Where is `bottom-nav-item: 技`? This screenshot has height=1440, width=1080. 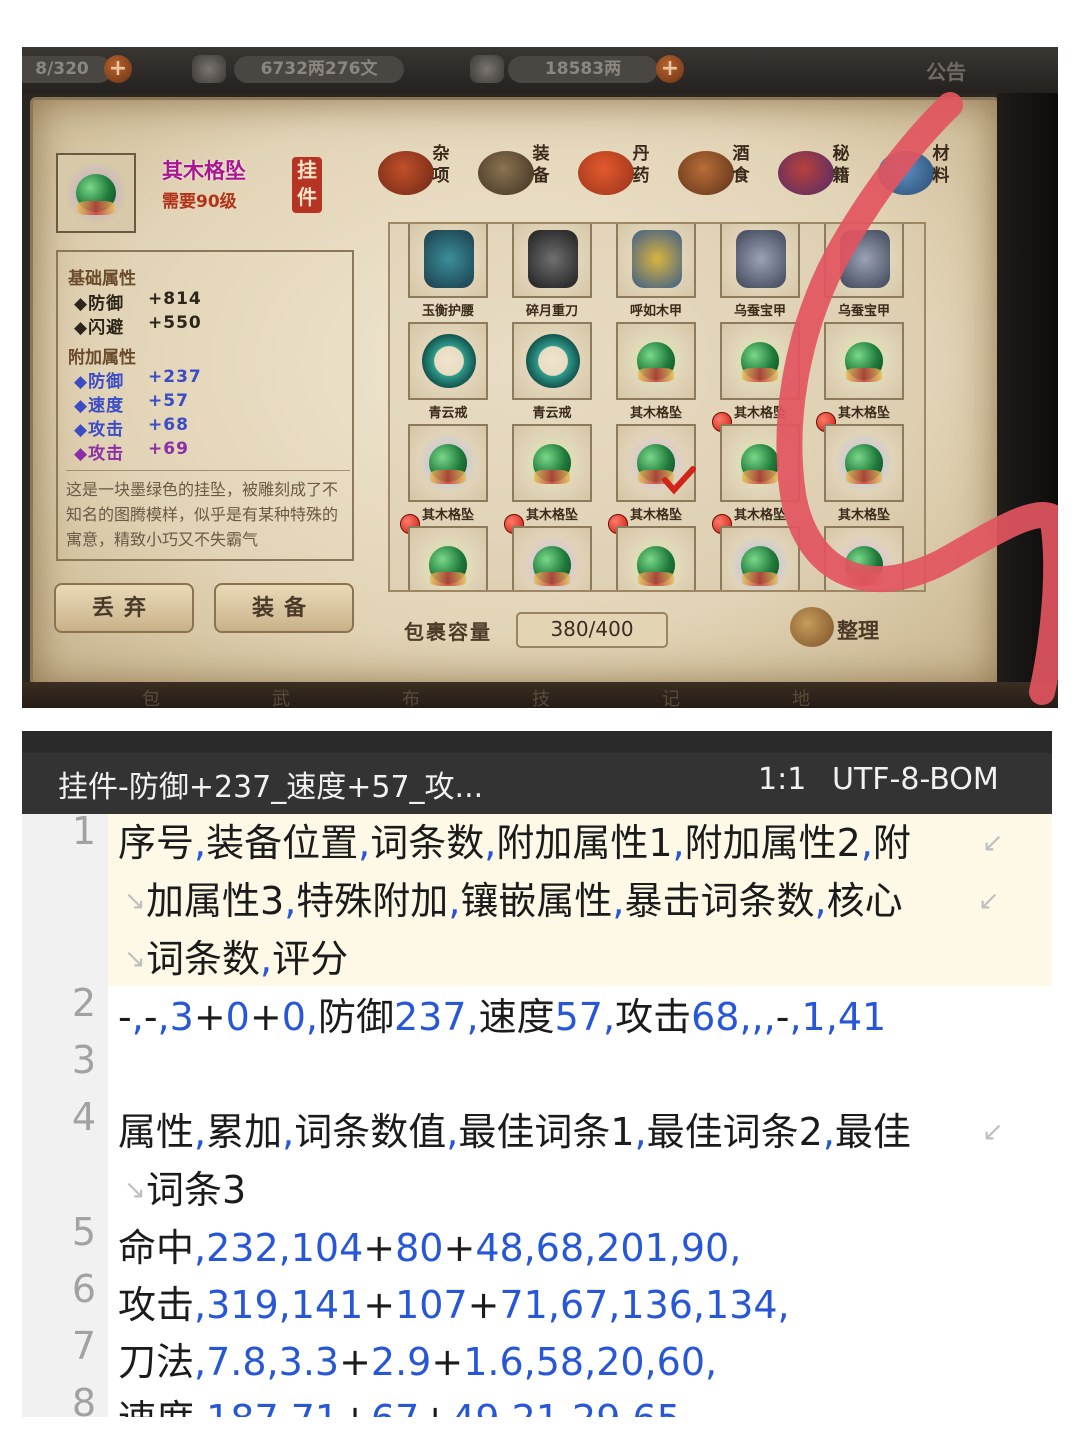
bottom-nav-item: 技 is located at coordinates (541, 696).